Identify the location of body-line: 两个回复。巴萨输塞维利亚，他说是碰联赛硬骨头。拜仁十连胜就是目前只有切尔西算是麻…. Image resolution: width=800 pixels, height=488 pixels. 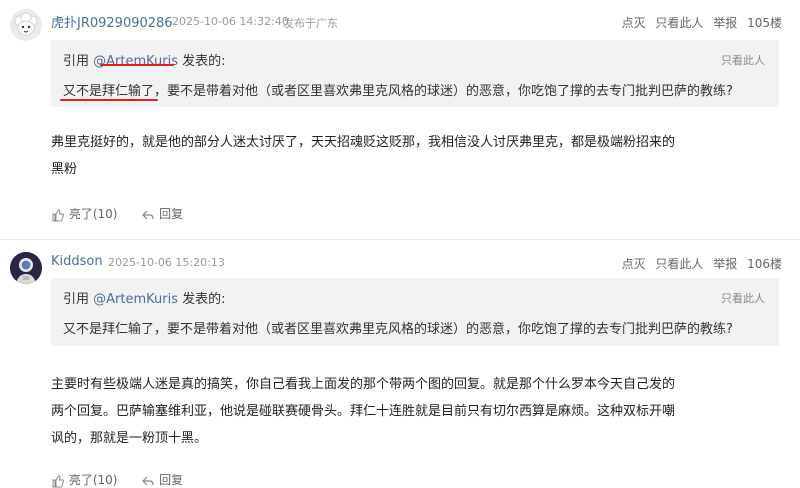
(363, 411).